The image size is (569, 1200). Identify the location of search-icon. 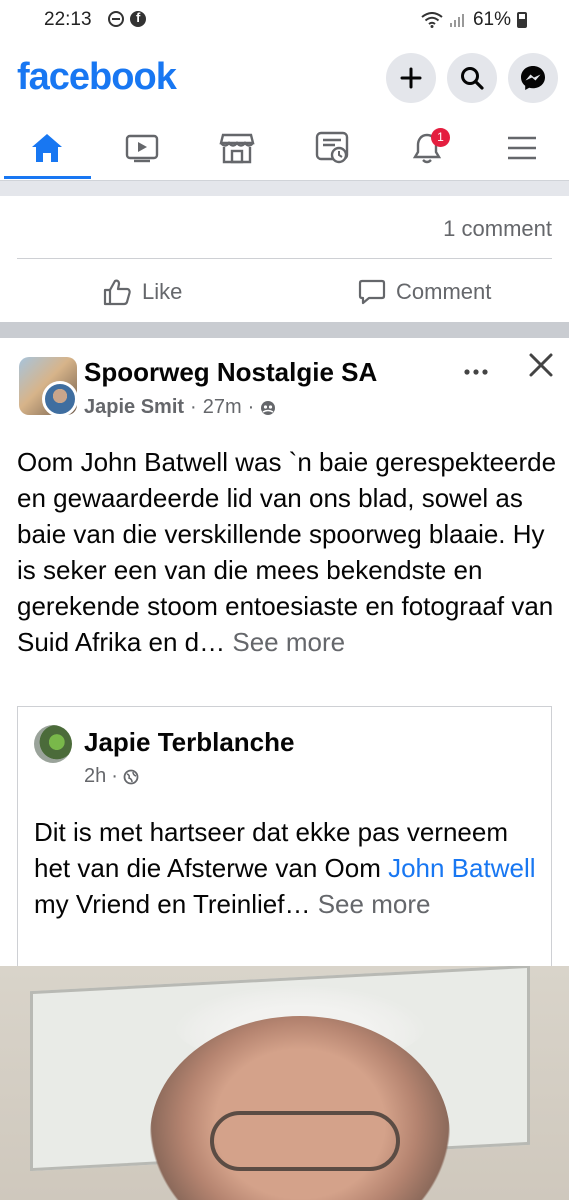
(472, 78).